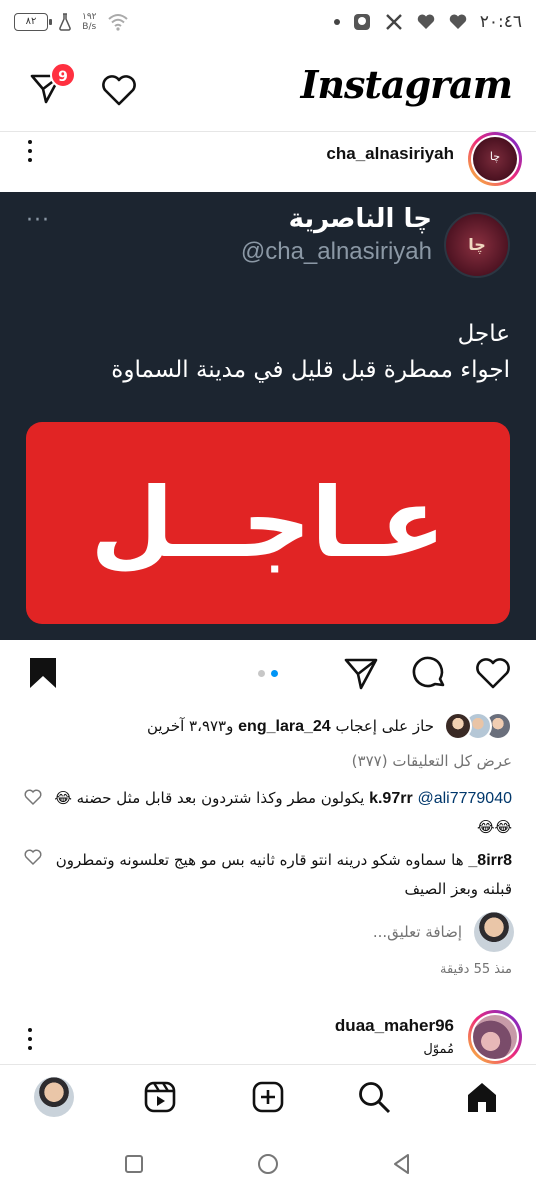 This screenshot has width=536, height=1200. What do you see at coordinates (284, 726) in the screenshot?
I see `likes-user: eng_lara_24` at bounding box center [284, 726].